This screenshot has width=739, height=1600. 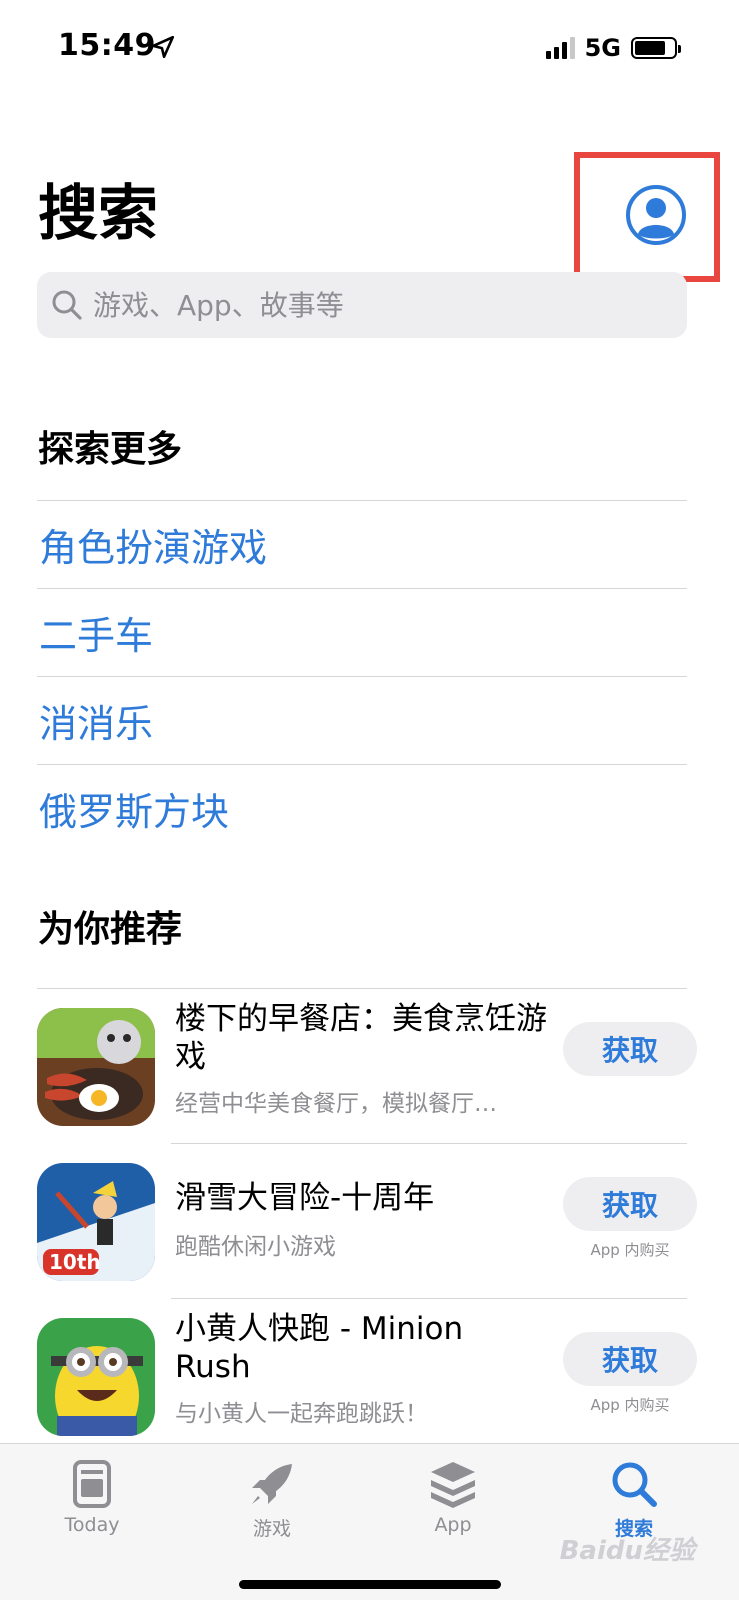 I want to click on explore-item-rpg: 角色扮演游戏, so click(x=362, y=544).